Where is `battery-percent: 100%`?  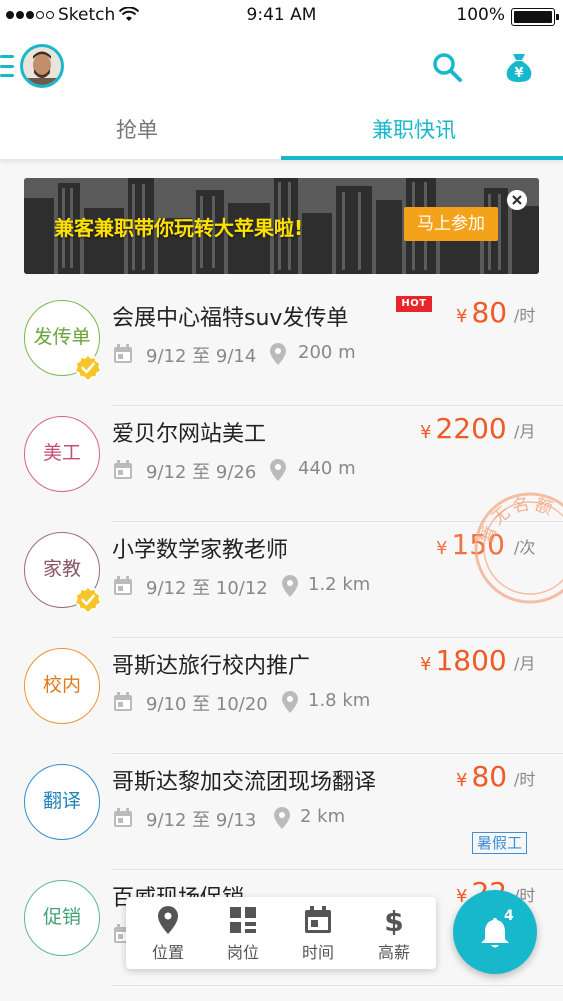
battery-percent: 100% is located at coordinates (480, 15).